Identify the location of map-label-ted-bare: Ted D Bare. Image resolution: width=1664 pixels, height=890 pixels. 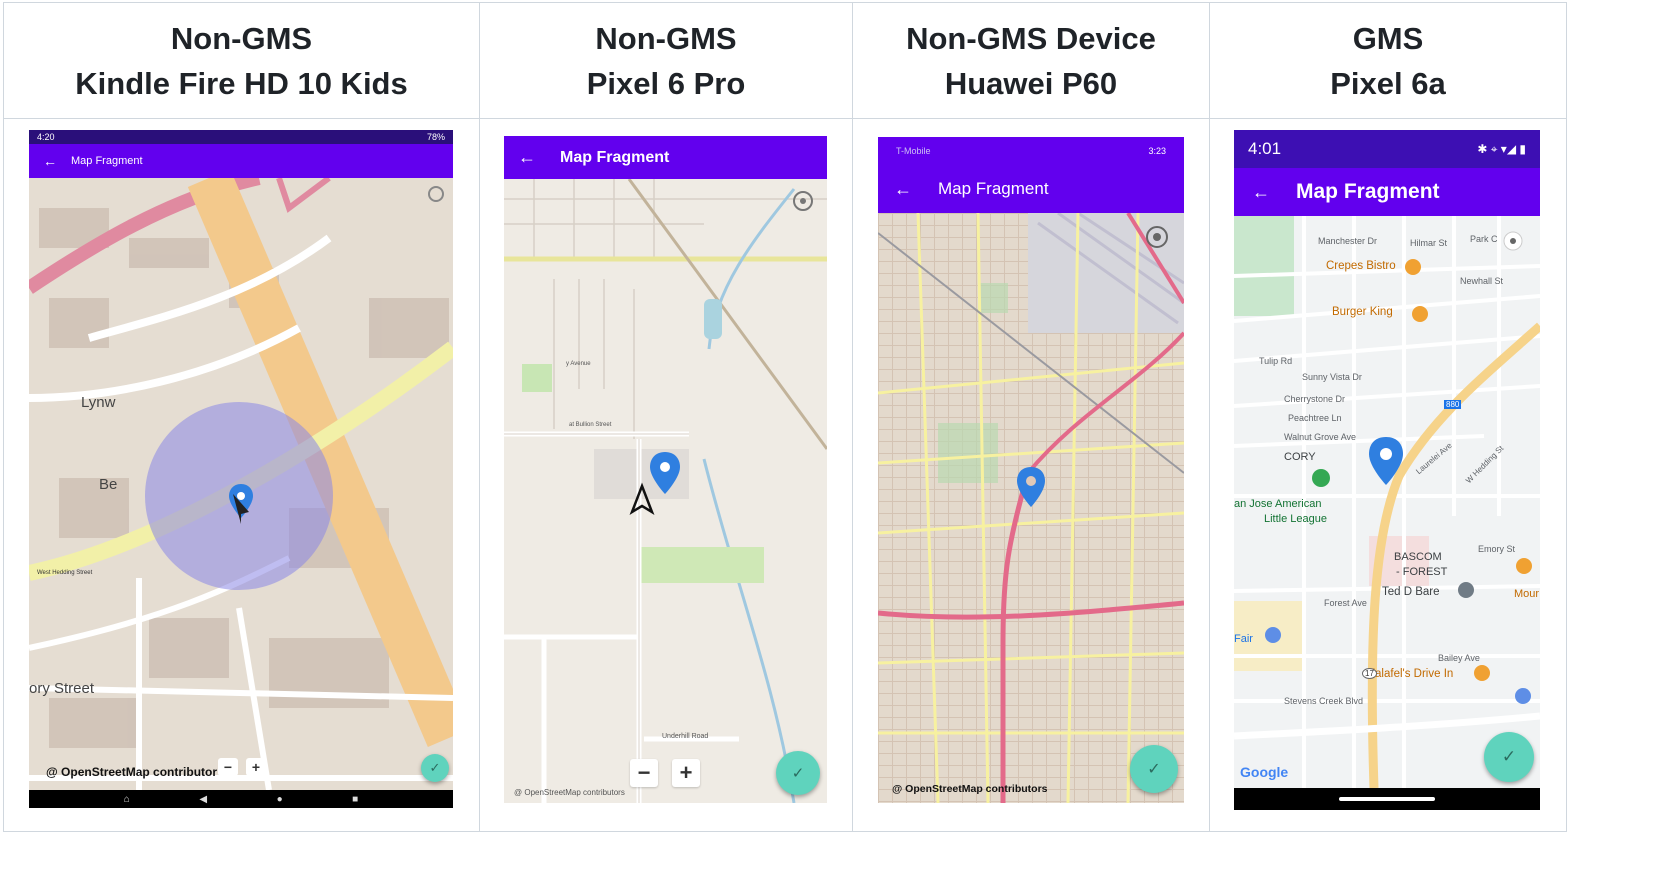
(1411, 592).